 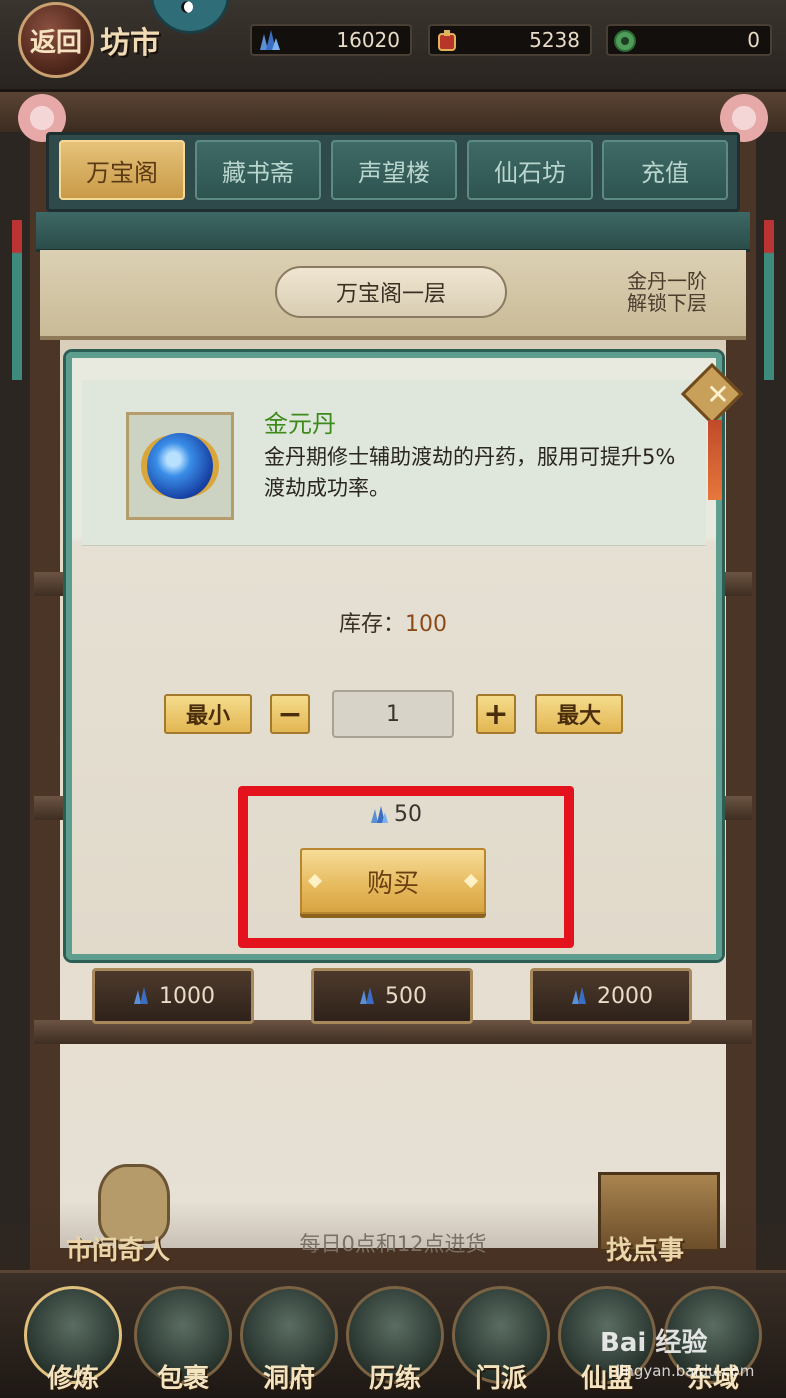 I want to click on unlock-hint-line: 金丹一阶, so click(x=667, y=281).